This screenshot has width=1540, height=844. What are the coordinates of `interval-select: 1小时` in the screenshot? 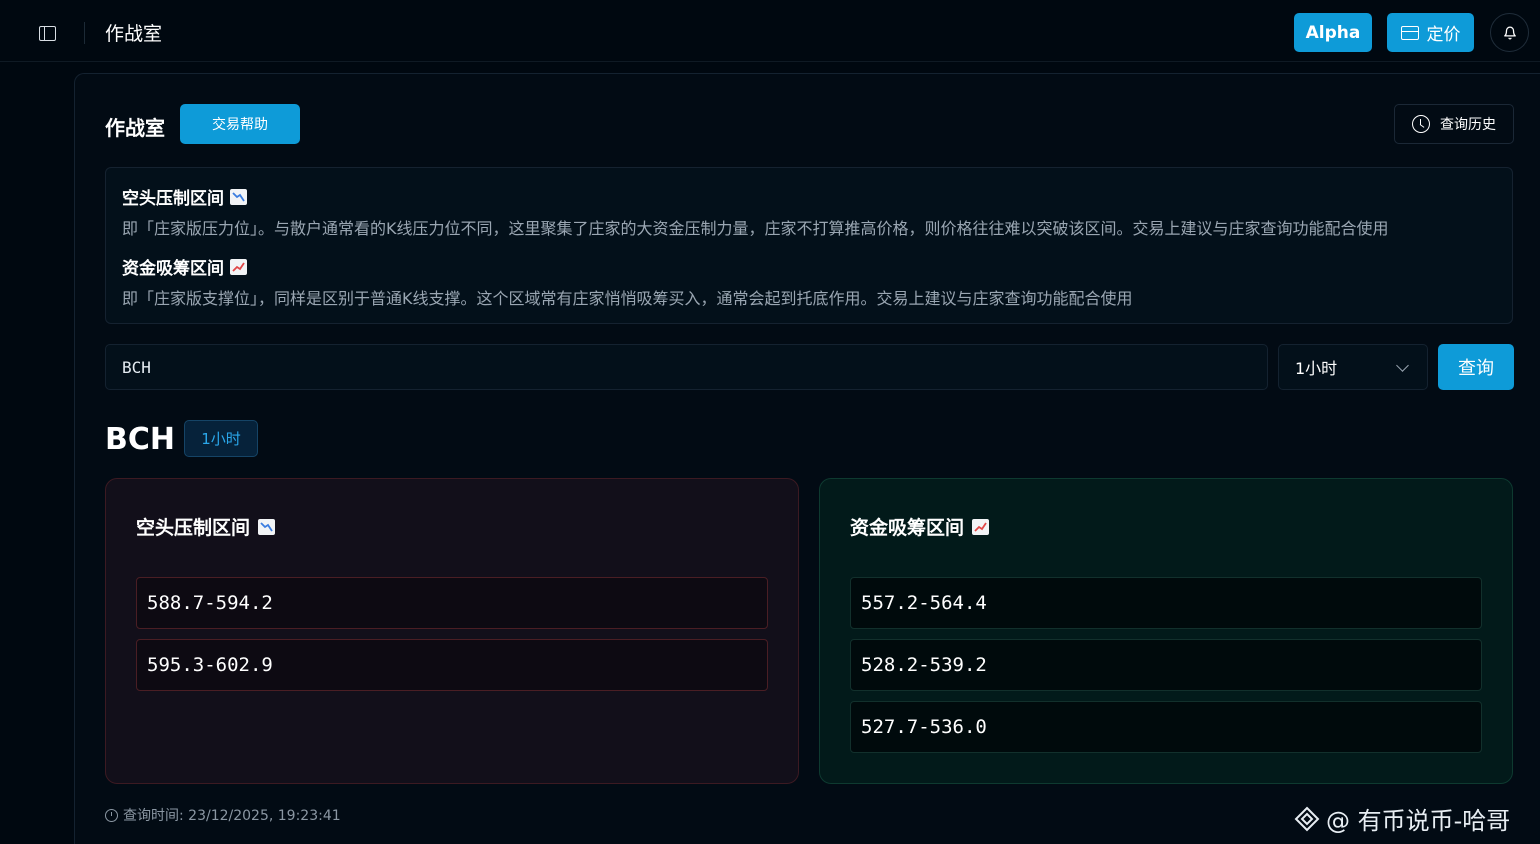 It's located at (1353, 367).